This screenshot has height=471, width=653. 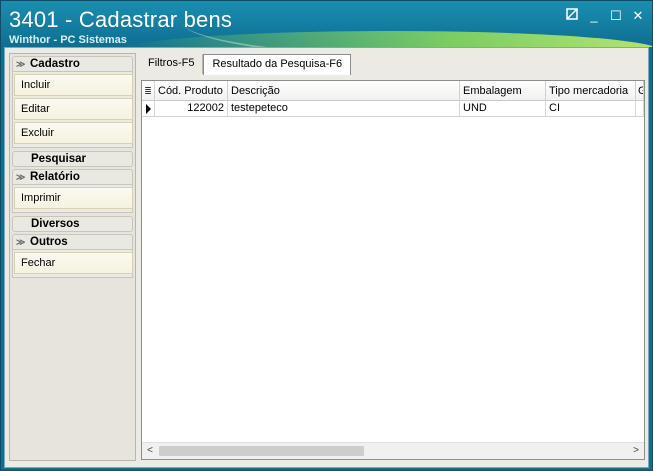 I want to click on column-header-descricao: Descrição, so click(x=344, y=91).